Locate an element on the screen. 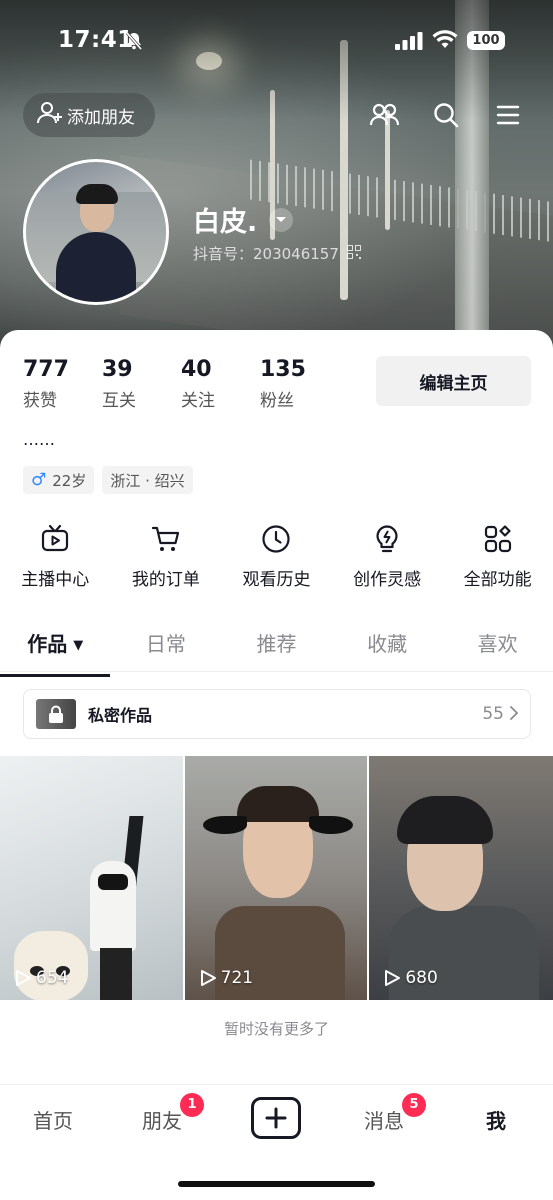 Image resolution: width=553 pixels, height=1200 pixels. stat-value: 40 is located at coordinates (196, 369).